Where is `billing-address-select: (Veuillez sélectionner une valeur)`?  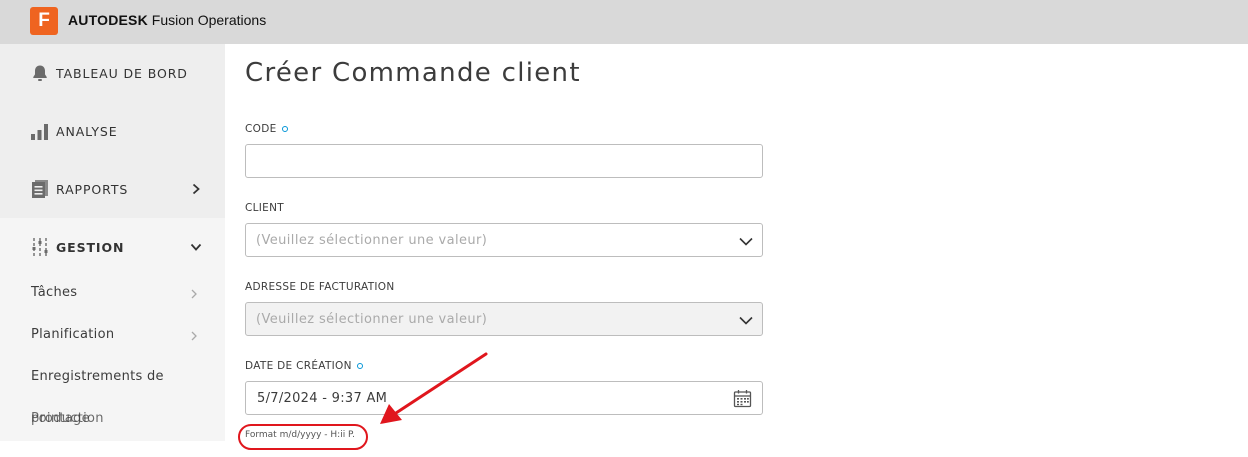 billing-address-select: (Veuillez sélectionner une valeur) is located at coordinates (504, 319).